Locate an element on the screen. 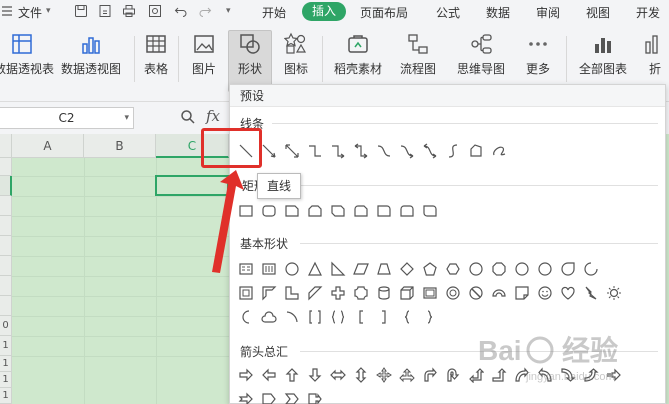  select-all-corner is located at coordinates (6, 146).